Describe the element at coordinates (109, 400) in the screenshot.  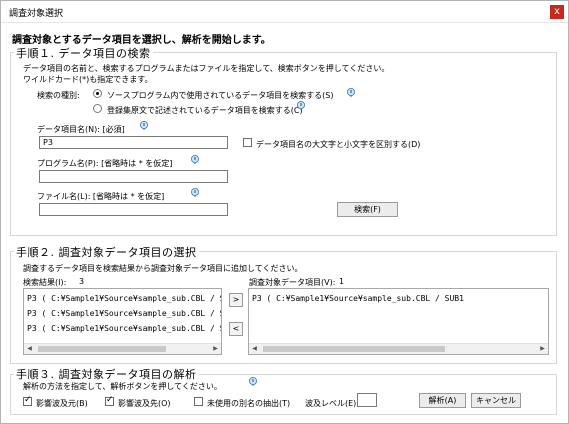
I see `influence-destination-checkbox` at that location.